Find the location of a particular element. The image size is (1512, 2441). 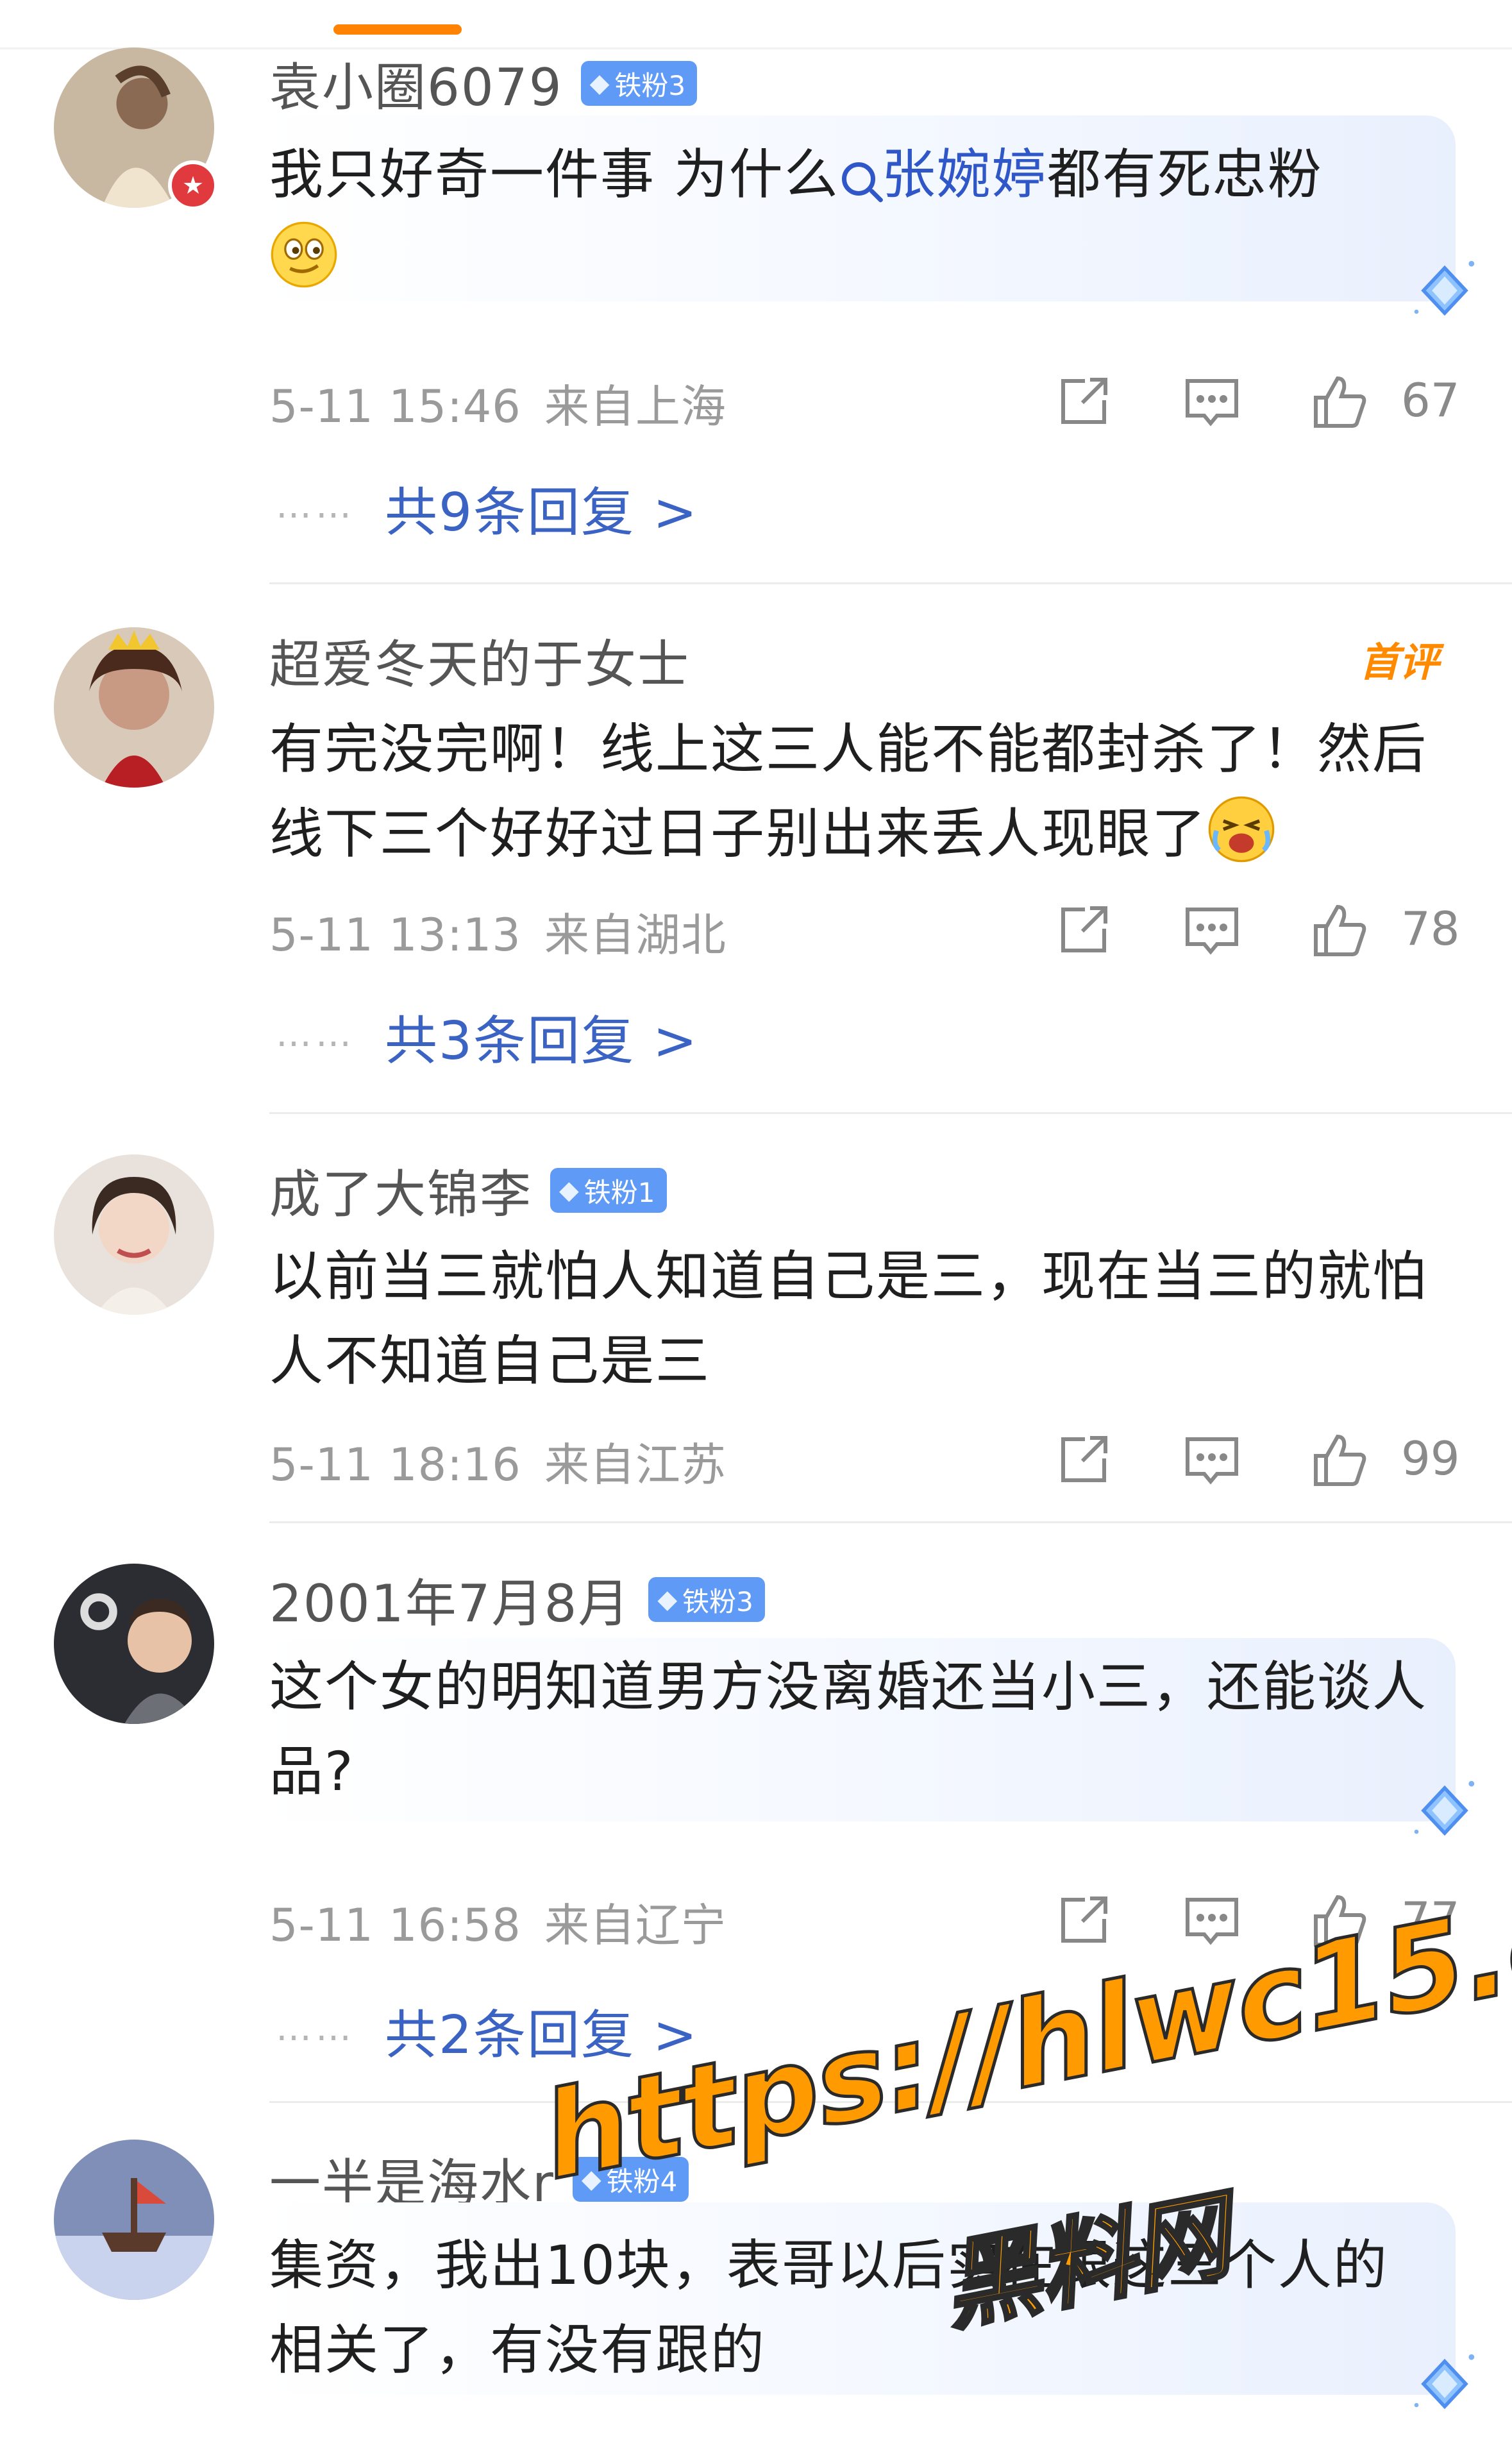

comment-text: 以前当三就怕人知道自己是三，现在当三的就怕人不知道自己是三 is located at coordinates (852, 1318).